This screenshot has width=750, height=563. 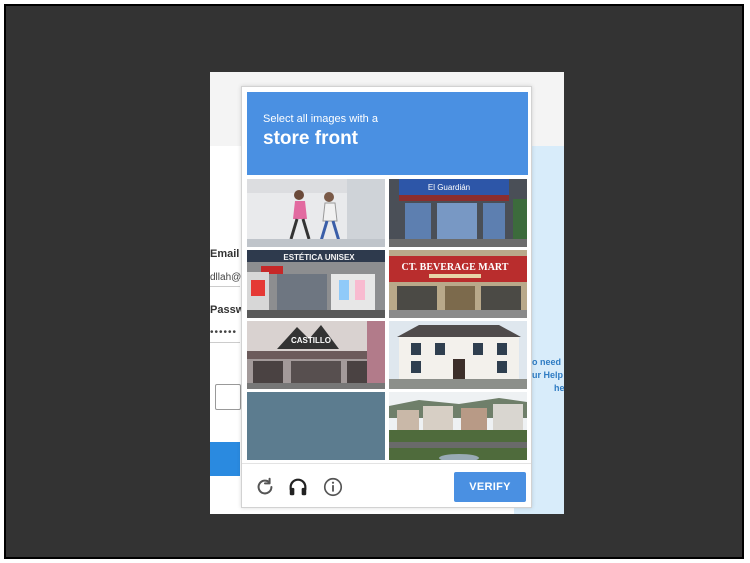 I want to click on captcha-instruction: Select all images with a, so click(x=320, y=119).